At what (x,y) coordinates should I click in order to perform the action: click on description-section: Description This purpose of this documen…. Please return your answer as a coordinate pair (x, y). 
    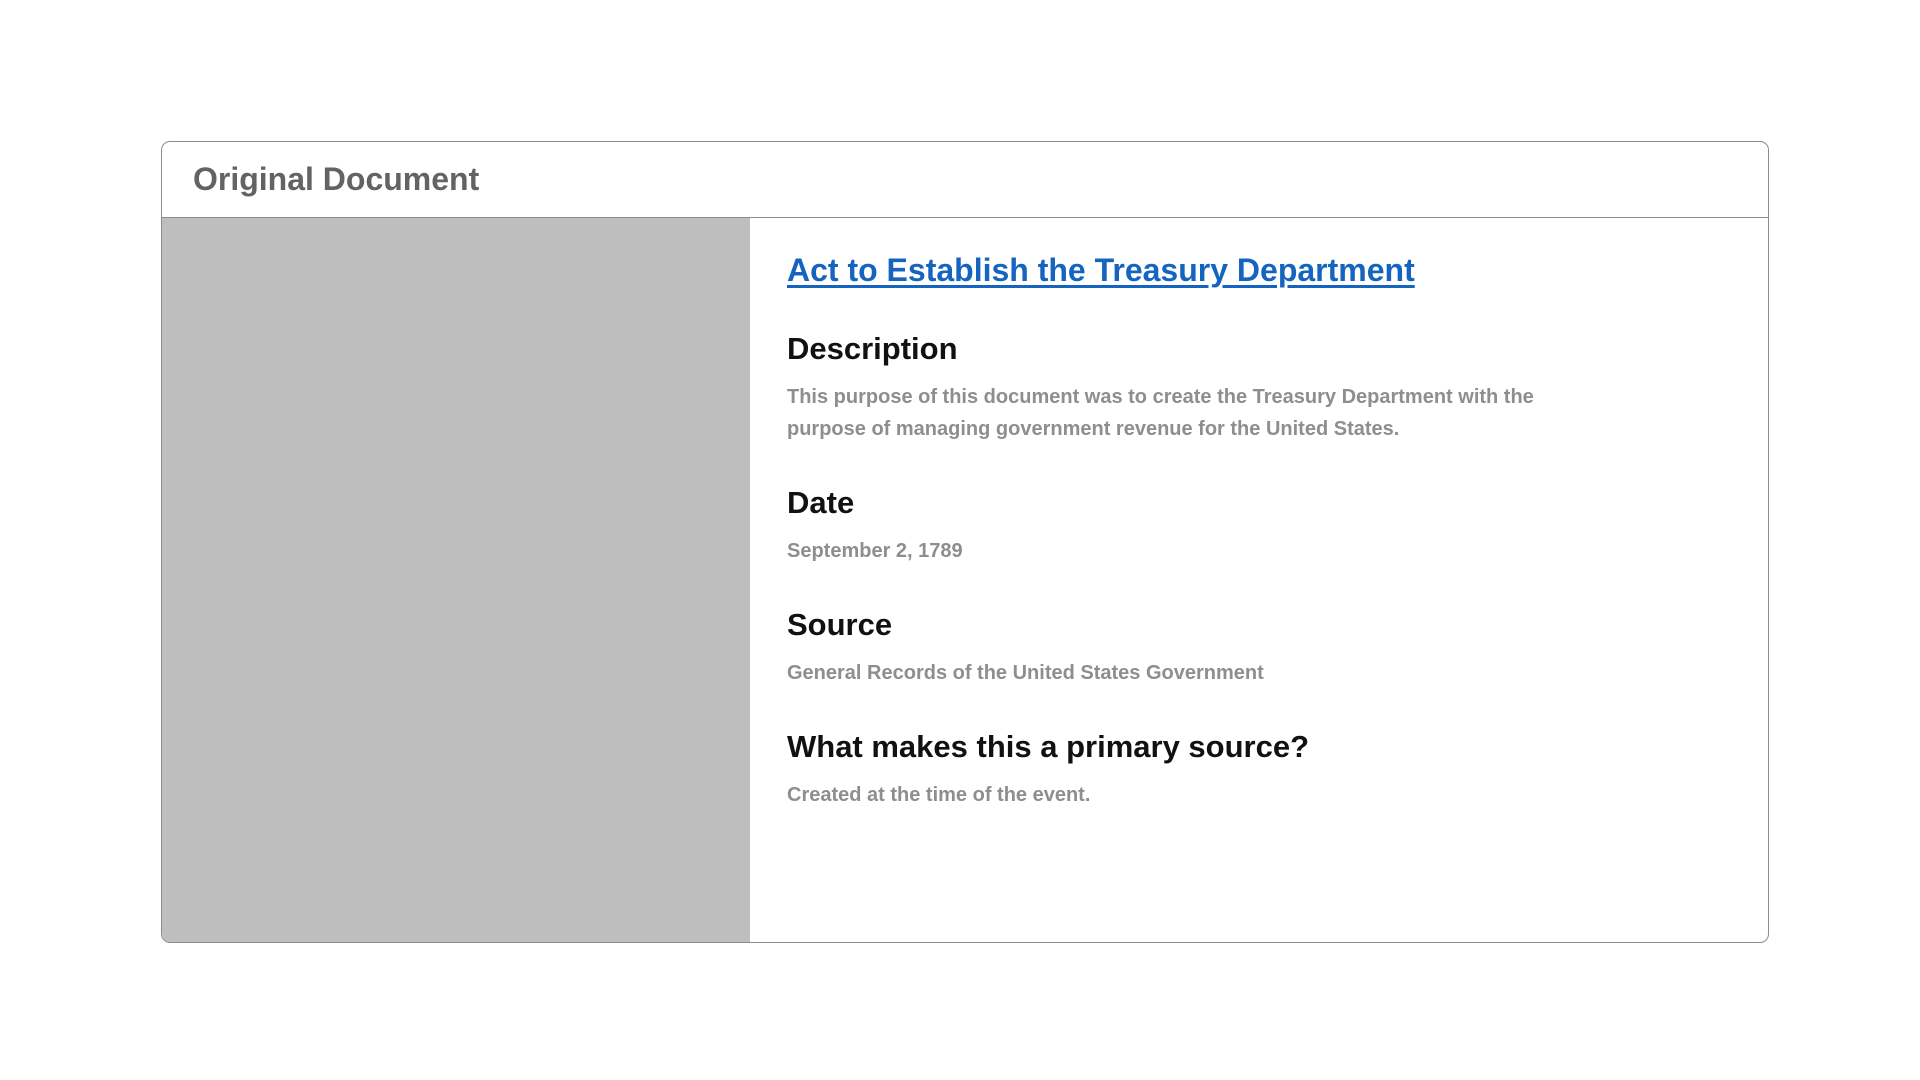
    Looking at the image, I should click on (1277, 388).